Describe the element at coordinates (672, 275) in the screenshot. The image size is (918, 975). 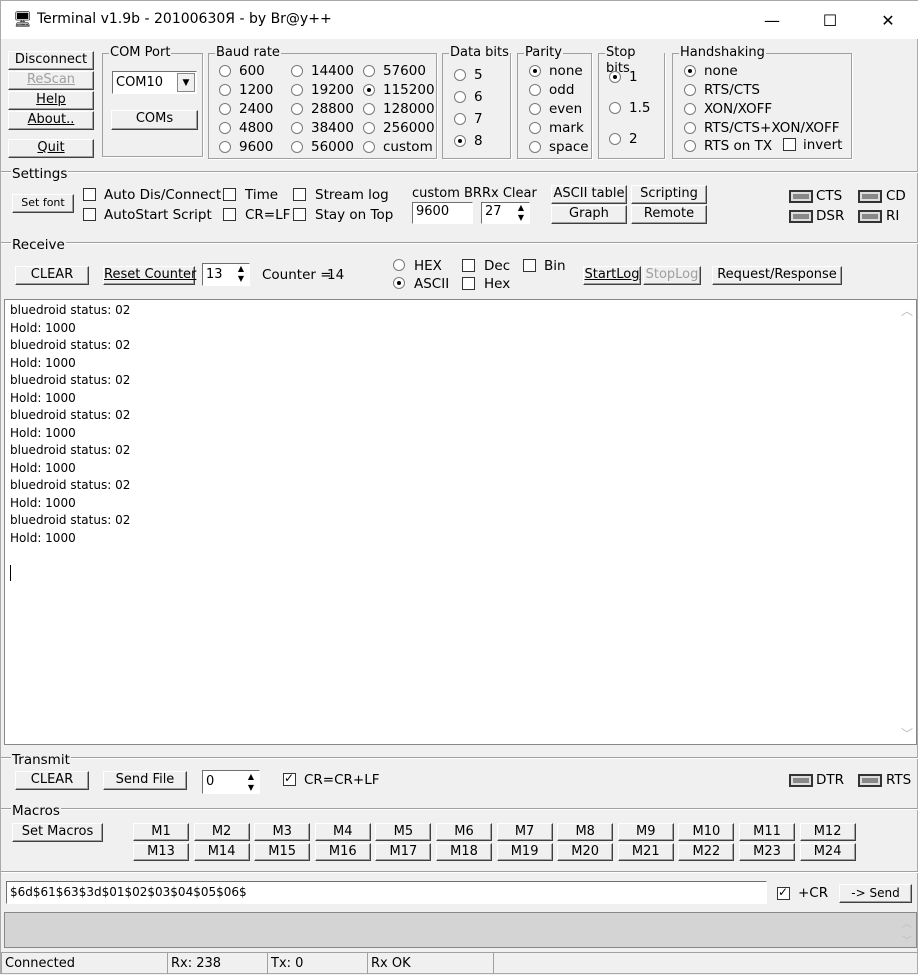
I see `stop-log-button: StopLog` at that location.